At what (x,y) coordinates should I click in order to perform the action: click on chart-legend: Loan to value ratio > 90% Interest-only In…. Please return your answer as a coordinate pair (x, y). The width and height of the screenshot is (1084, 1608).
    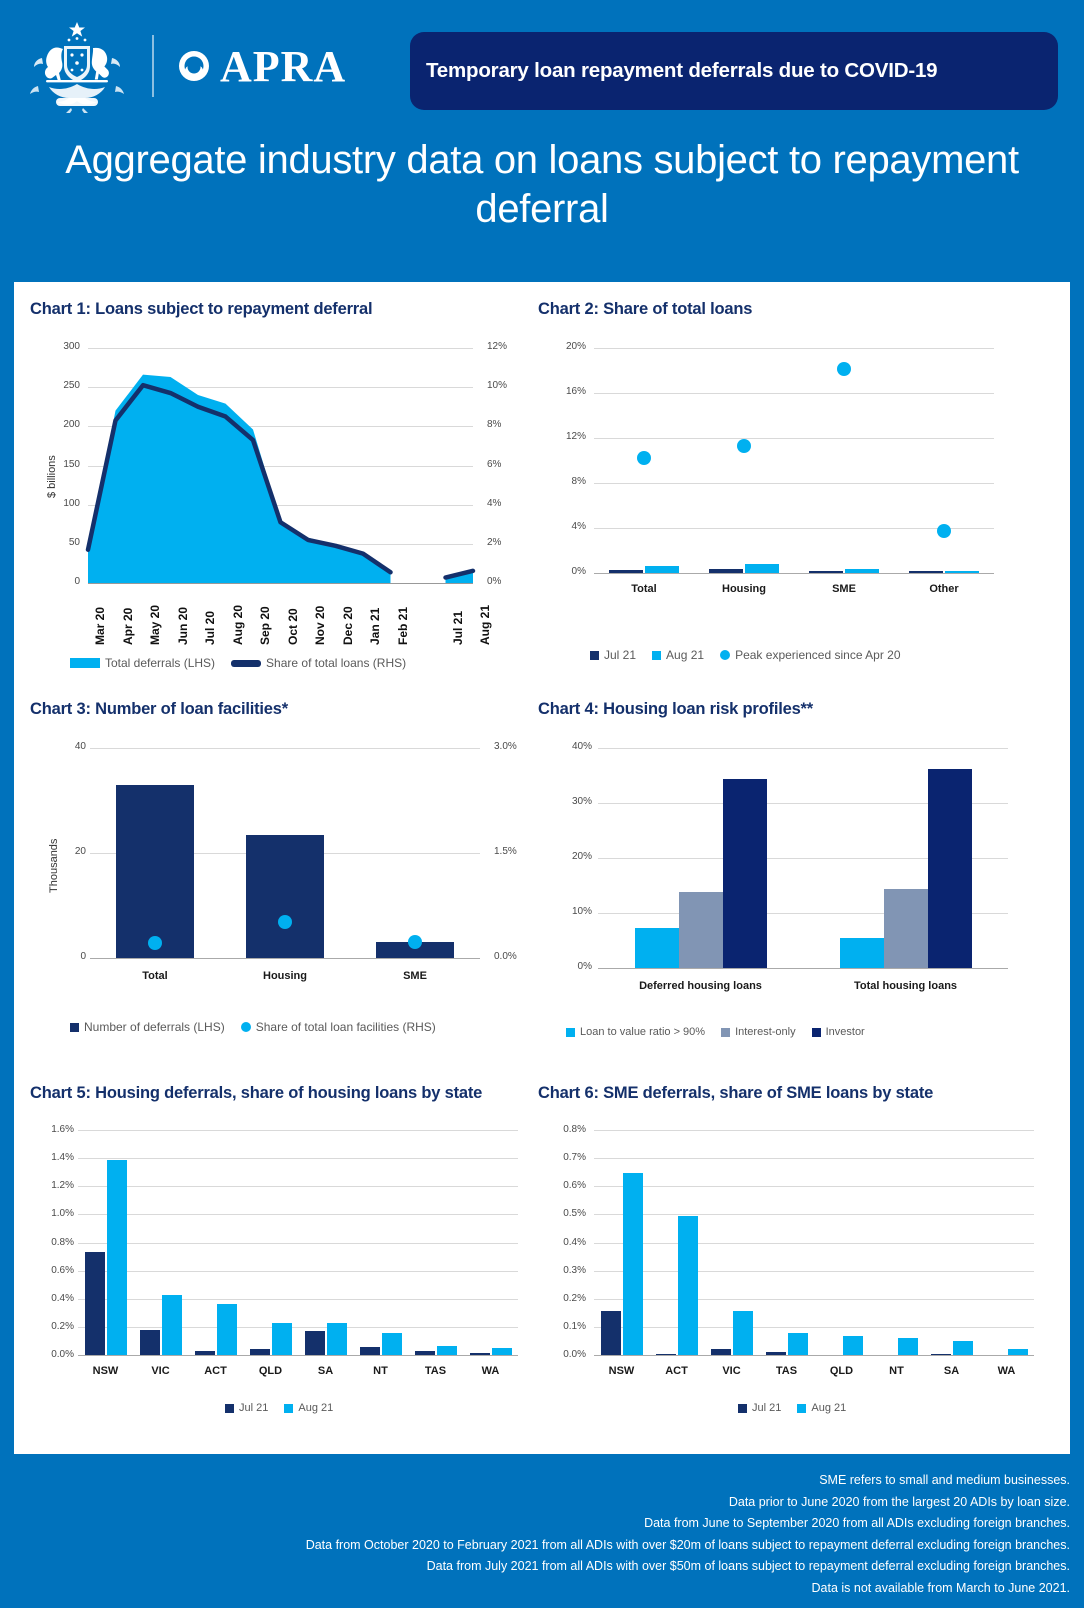
    Looking at the image, I should click on (715, 1032).